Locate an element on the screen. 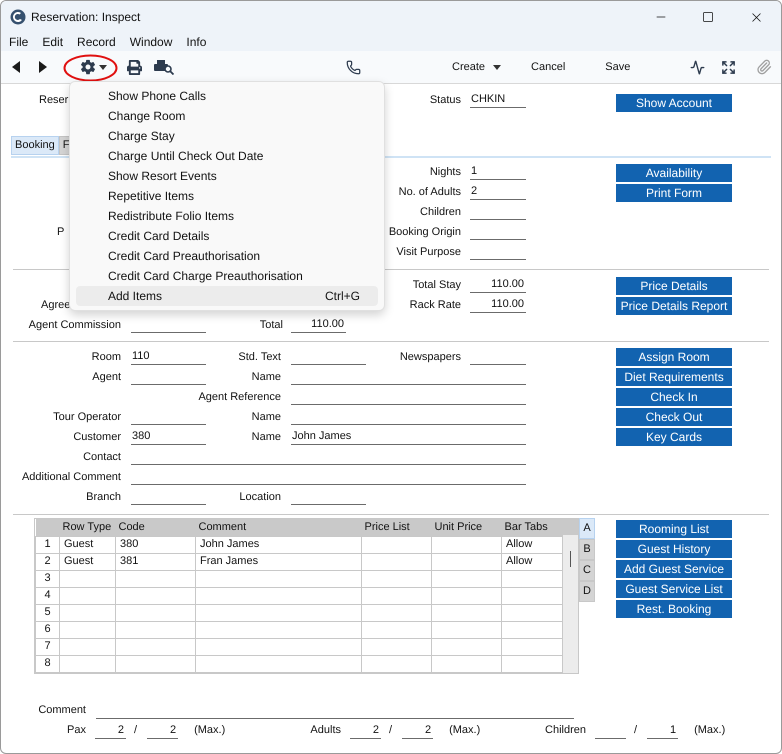  action-button: Assign Room is located at coordinates (674, 357).